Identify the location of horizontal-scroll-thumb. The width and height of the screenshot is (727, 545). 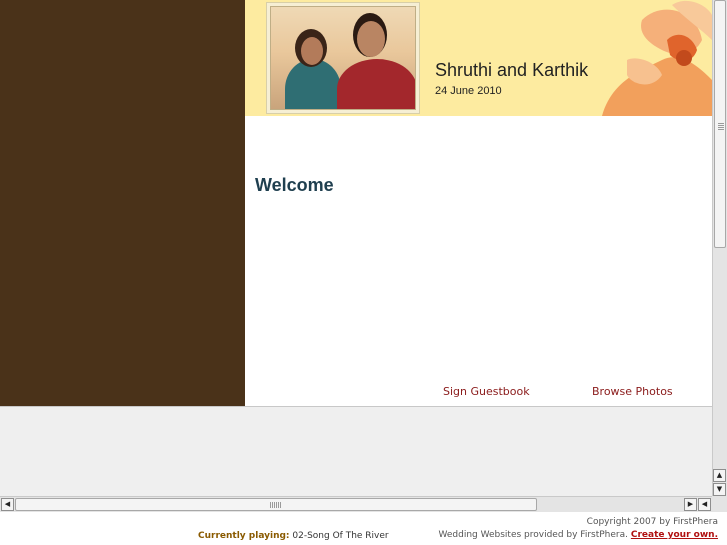
(276, 504).